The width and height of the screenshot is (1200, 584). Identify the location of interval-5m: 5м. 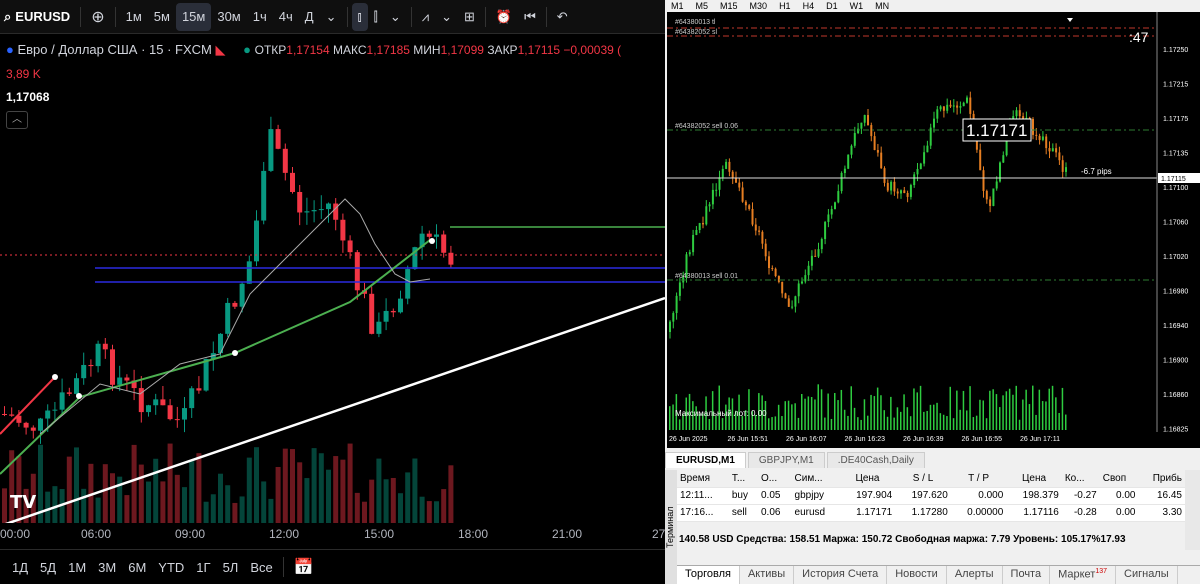
(162, 17).